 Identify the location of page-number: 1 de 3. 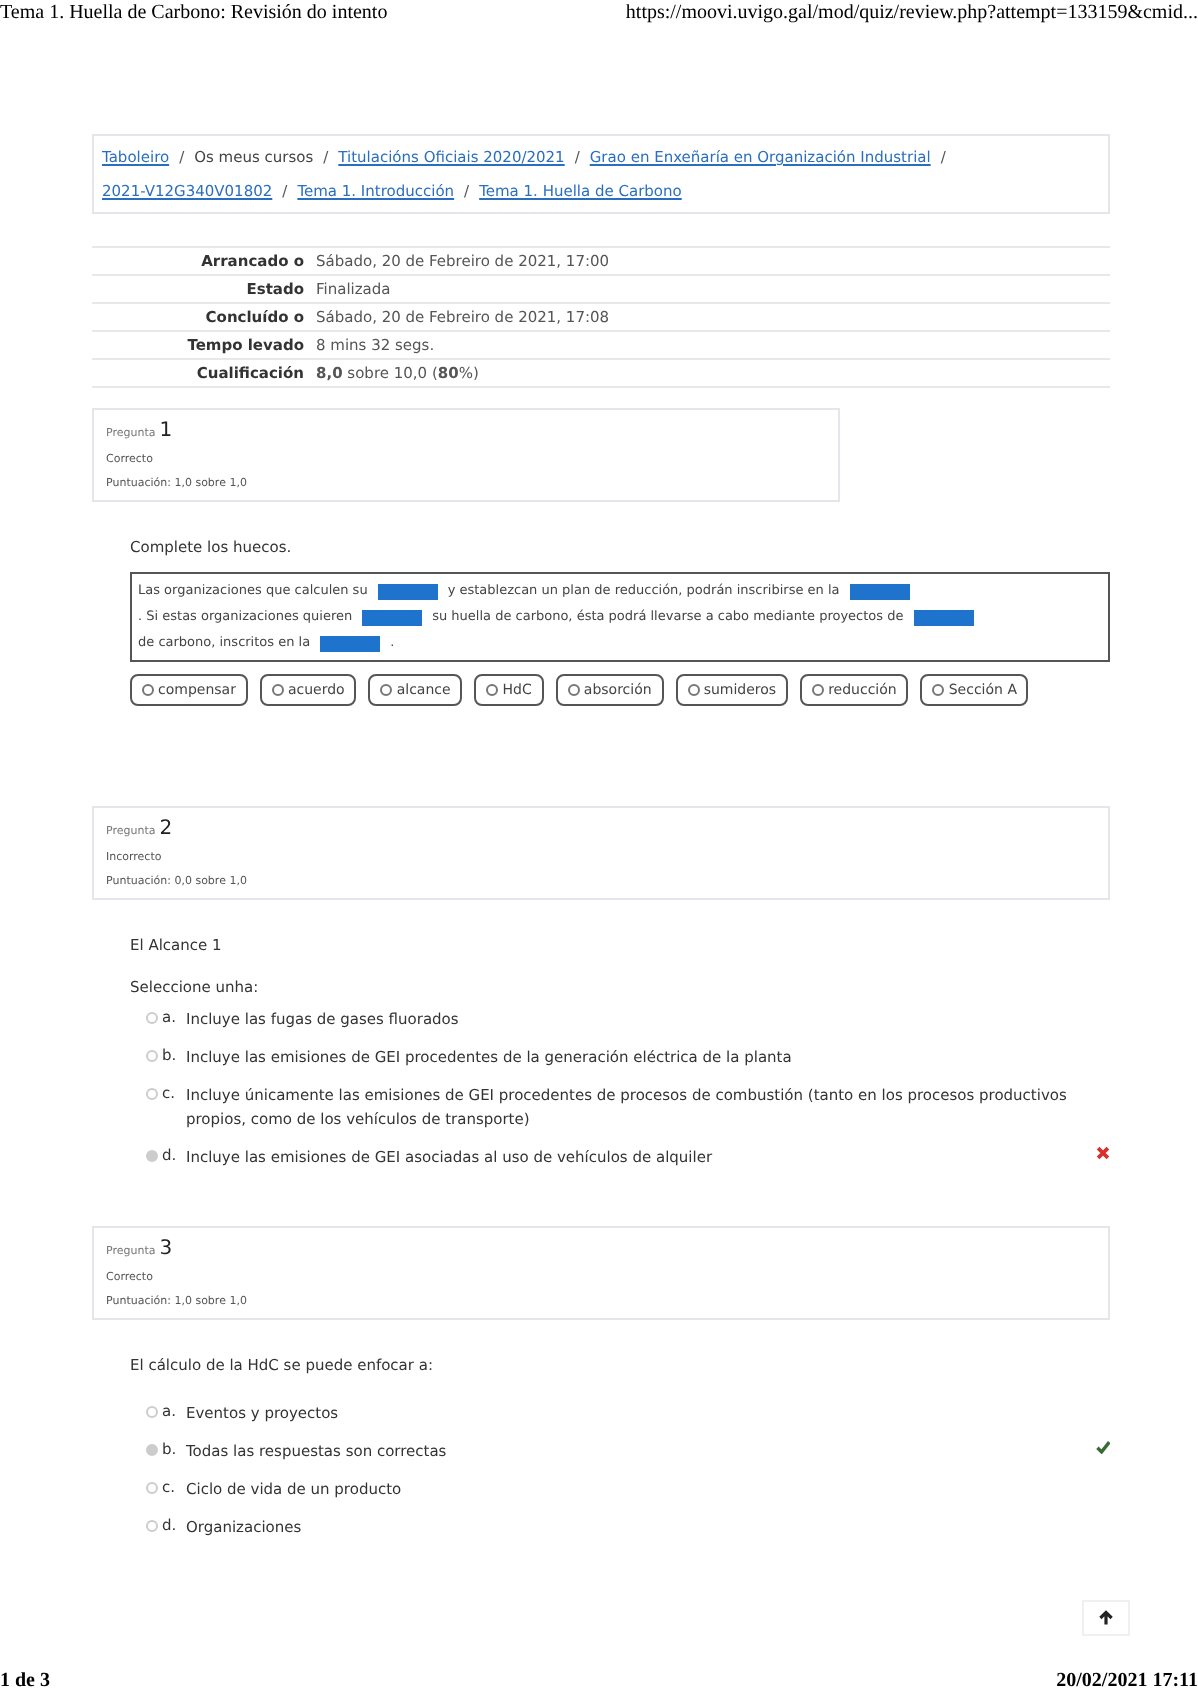
(25, 1681).